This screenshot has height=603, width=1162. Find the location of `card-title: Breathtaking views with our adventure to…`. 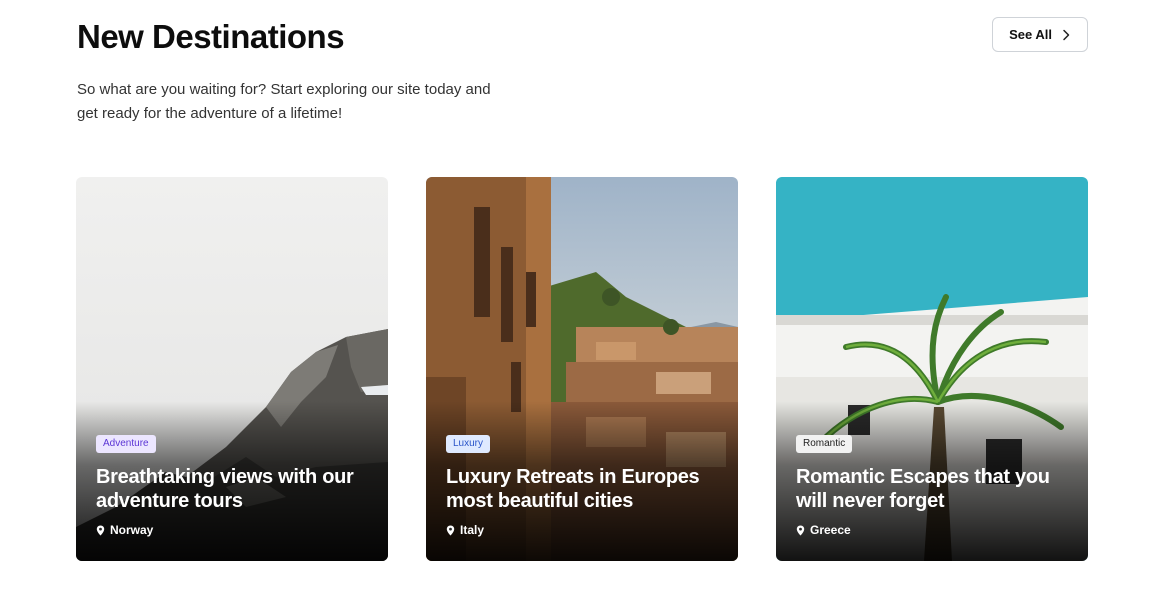

card-title: Breathtaking views with our adventure to… is located at coordinates (225, 489).